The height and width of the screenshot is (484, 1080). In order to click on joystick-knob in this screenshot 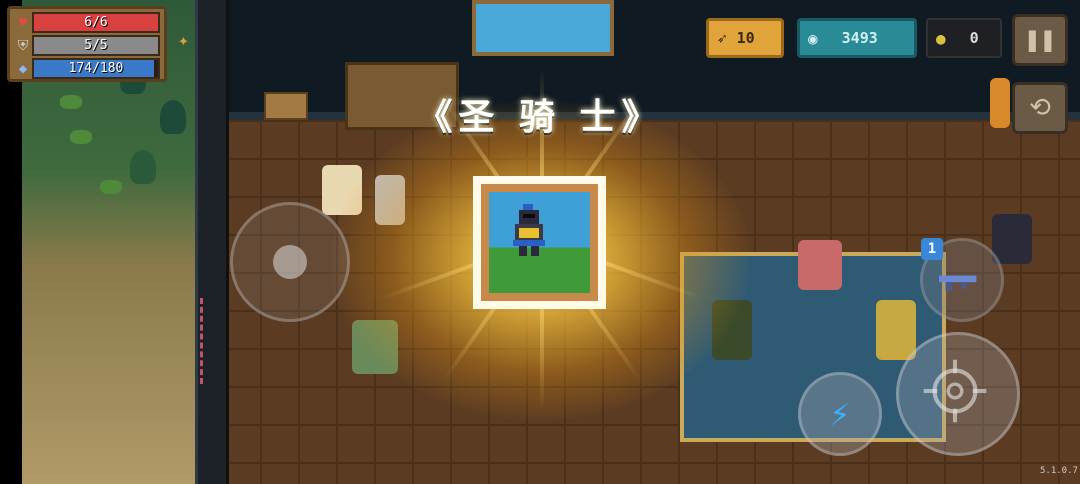, I will do `click(290, 262)`.